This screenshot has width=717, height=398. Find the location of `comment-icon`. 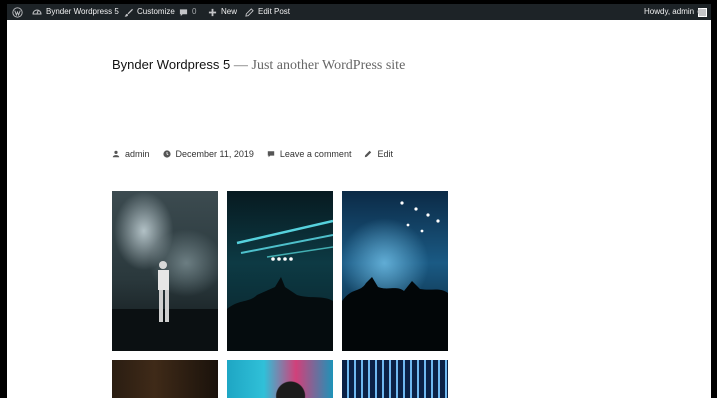

comment-icon is located at coordinates (271, 154).